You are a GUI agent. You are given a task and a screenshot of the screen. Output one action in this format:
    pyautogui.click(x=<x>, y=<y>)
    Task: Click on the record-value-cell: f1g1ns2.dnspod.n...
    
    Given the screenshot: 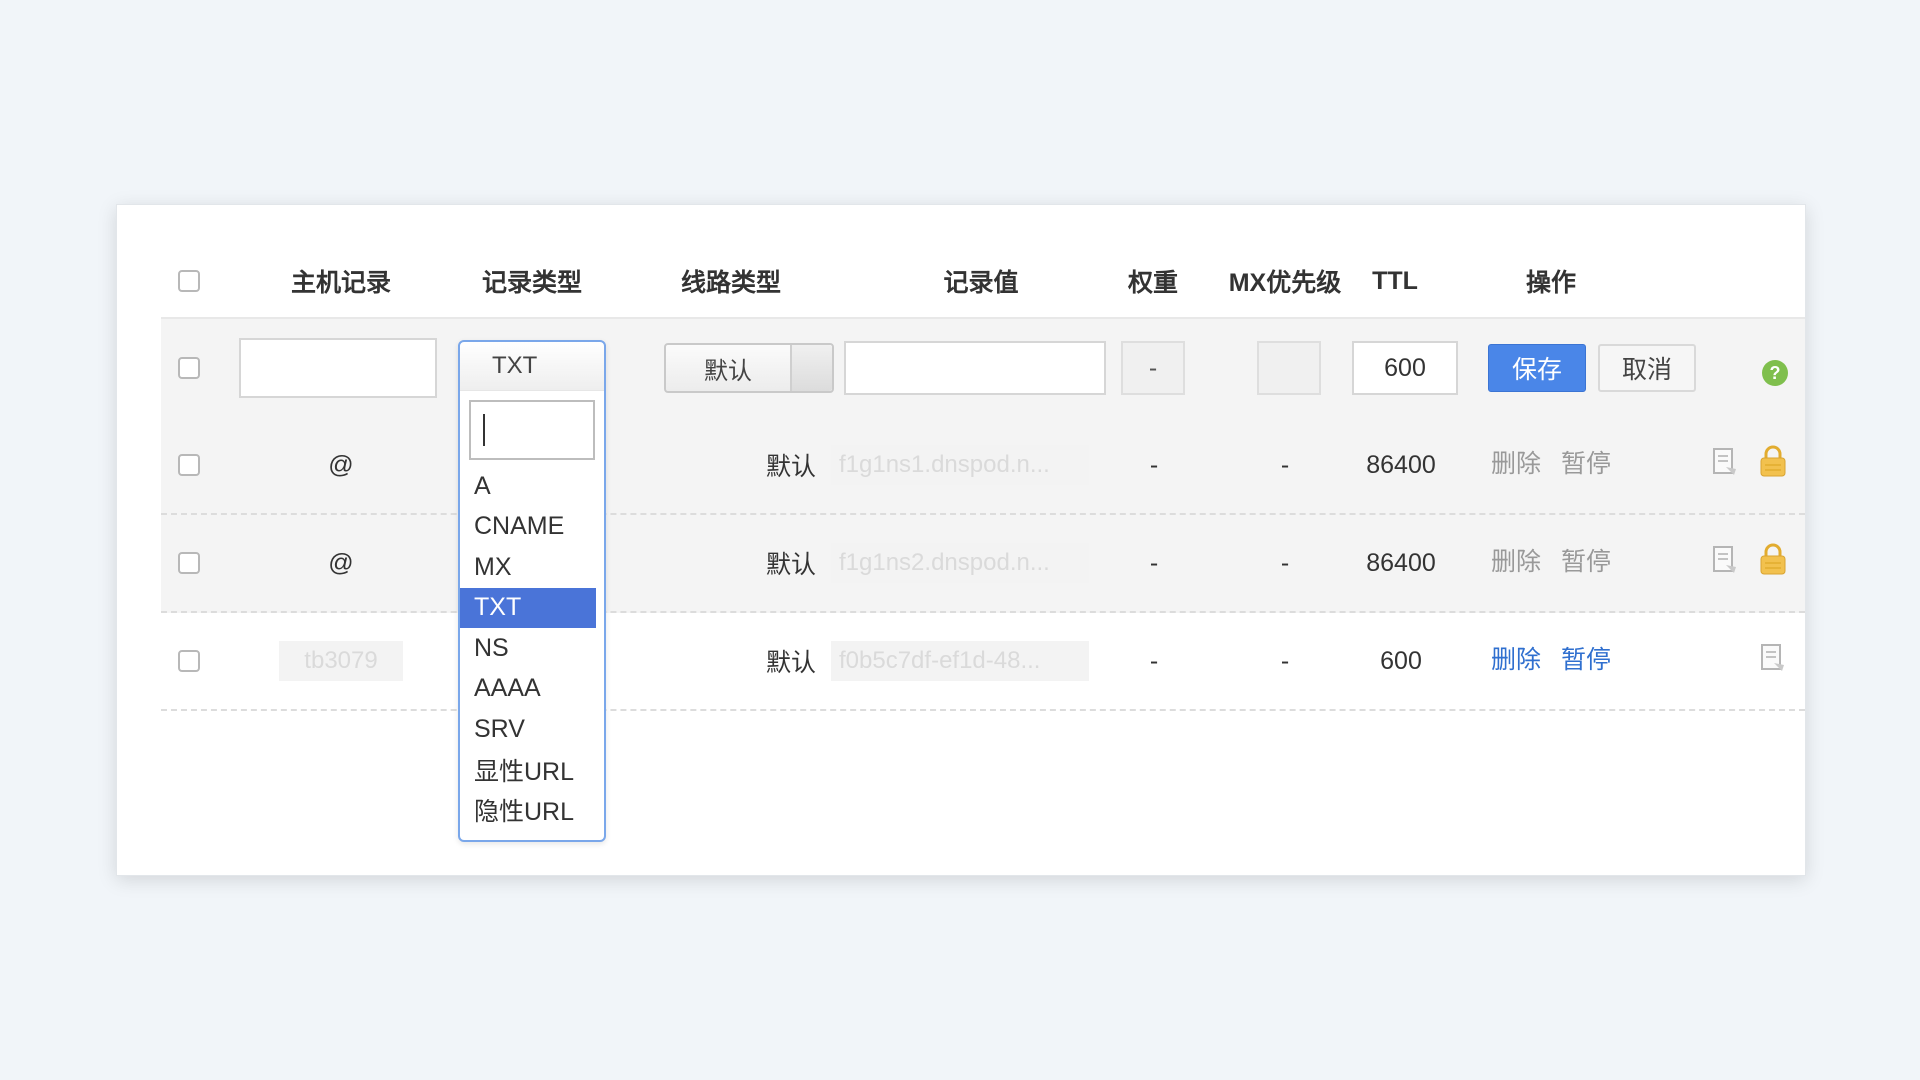 What is the action you would take?
    pyautogui.click(x=960, y=563)
    